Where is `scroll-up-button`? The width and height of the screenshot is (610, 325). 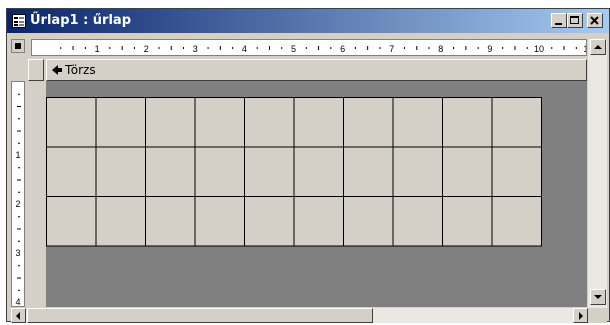 scroll-up-button is located at coordinates (598, 47).